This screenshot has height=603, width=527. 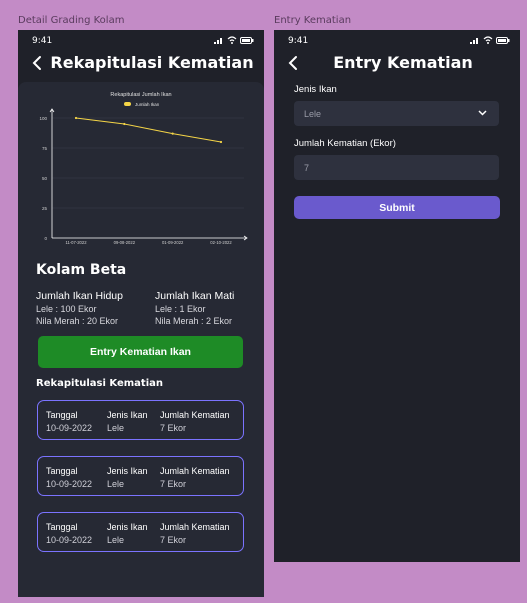 What do you see at coordinates (127, 104) in the screenshot?
I see `legend-swatch` at bounding box center [127, 104].